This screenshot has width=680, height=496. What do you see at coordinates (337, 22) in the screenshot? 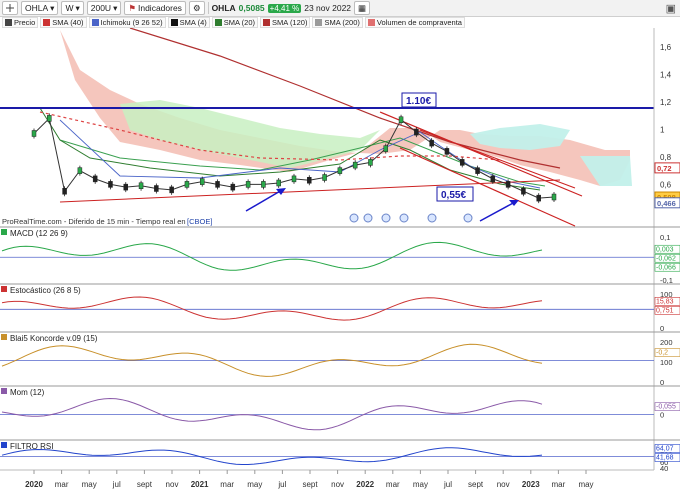
I see `legend-item: SMA (200)` at bounding box center [337, 22].